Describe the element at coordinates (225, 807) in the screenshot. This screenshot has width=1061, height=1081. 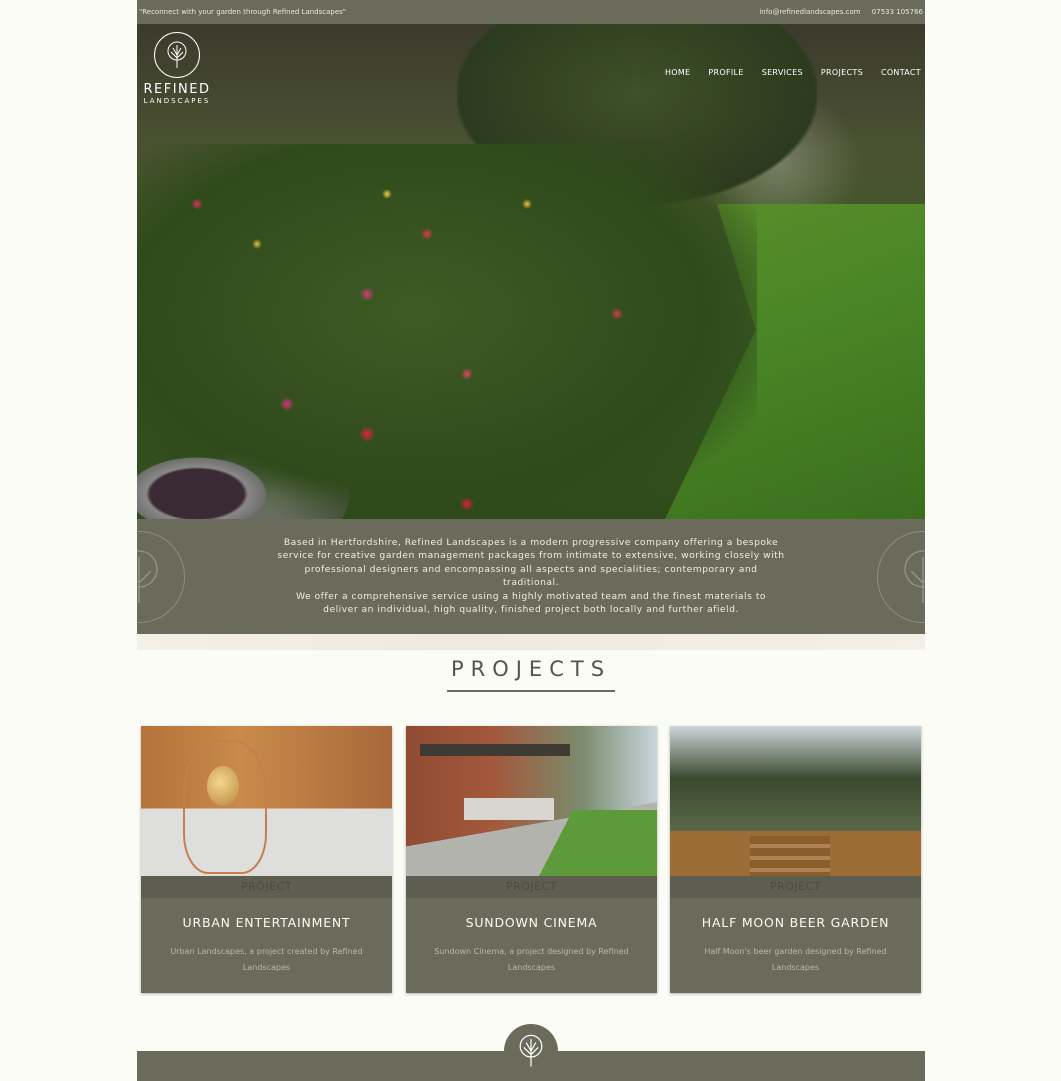
I see `lantern-cage` at that location.